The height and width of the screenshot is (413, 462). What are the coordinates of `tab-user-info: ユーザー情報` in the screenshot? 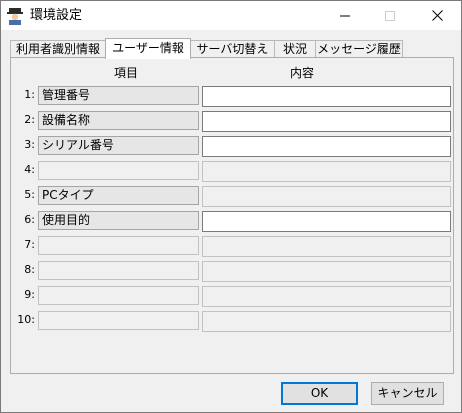 It's located at (148, 48).